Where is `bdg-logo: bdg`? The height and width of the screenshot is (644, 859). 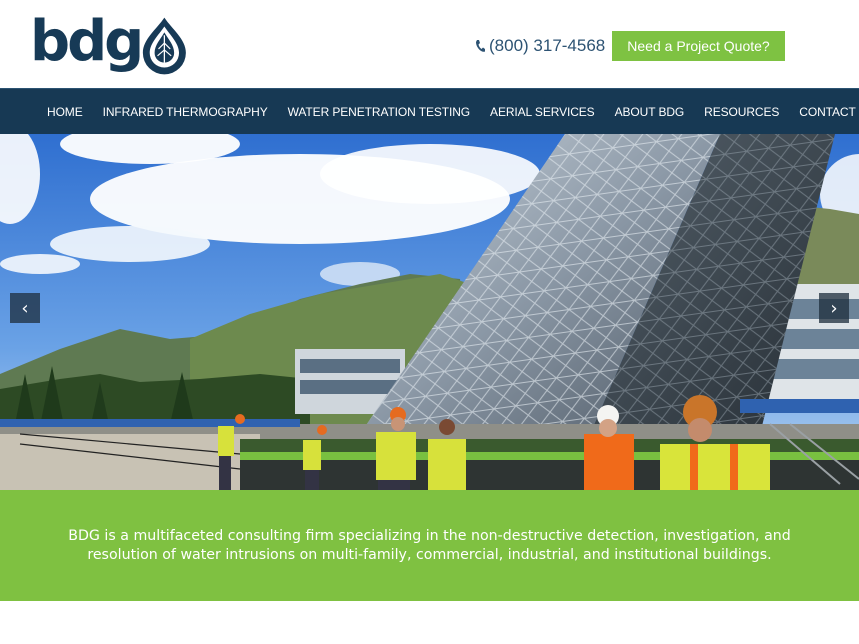 bdg-logo: bdg is located at coordinates (111, 46).